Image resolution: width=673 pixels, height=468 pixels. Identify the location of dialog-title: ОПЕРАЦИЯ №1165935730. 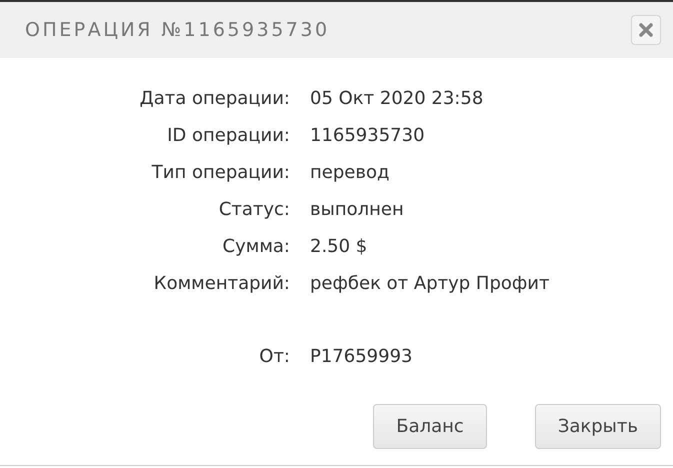
(177, 30).